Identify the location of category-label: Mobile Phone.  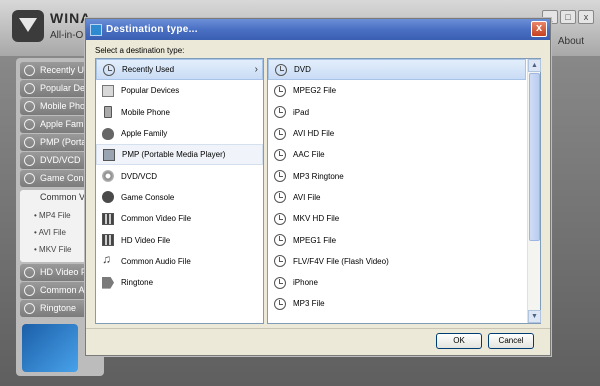
(145, 112).